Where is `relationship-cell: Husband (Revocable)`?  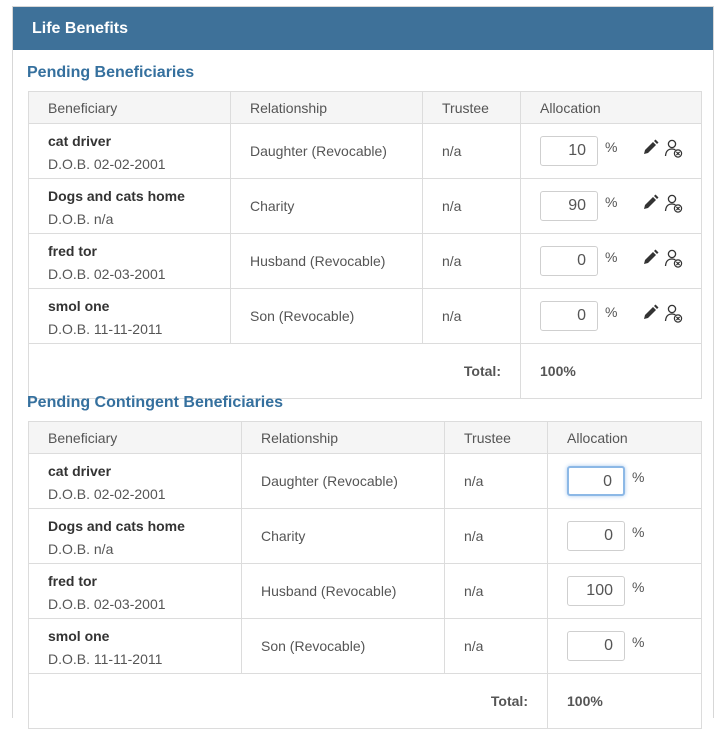 relationship-cell: Husband (Revocable) is located at coordinates (326, 261).